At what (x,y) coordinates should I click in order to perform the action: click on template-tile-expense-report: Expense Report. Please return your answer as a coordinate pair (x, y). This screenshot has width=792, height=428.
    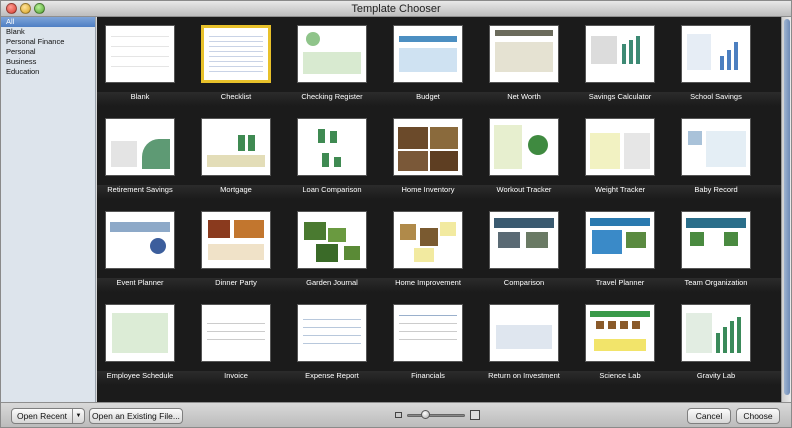
    Looking at the image, I should click on (332, 338).